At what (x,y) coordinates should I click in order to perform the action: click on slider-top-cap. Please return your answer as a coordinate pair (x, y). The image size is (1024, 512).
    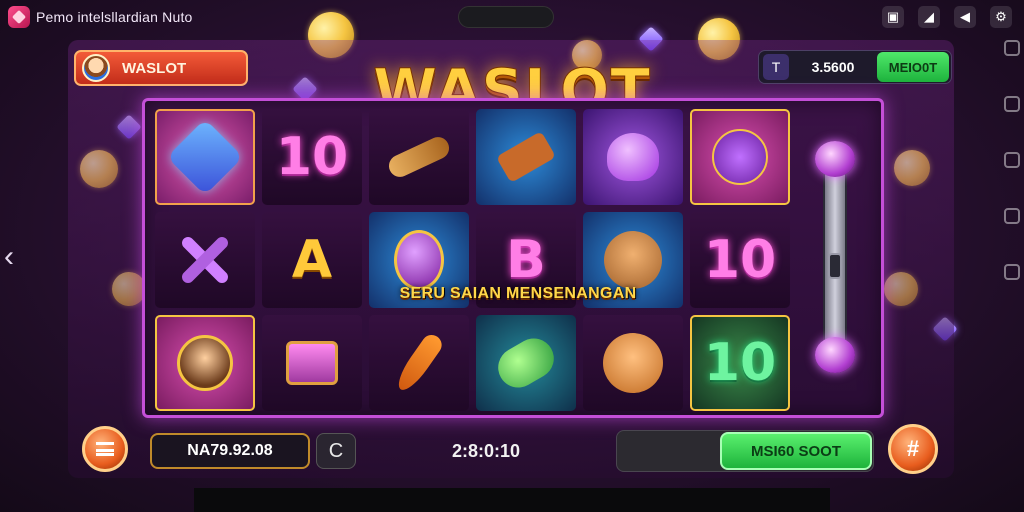
    Looking at the image, I should click on (835, 159).